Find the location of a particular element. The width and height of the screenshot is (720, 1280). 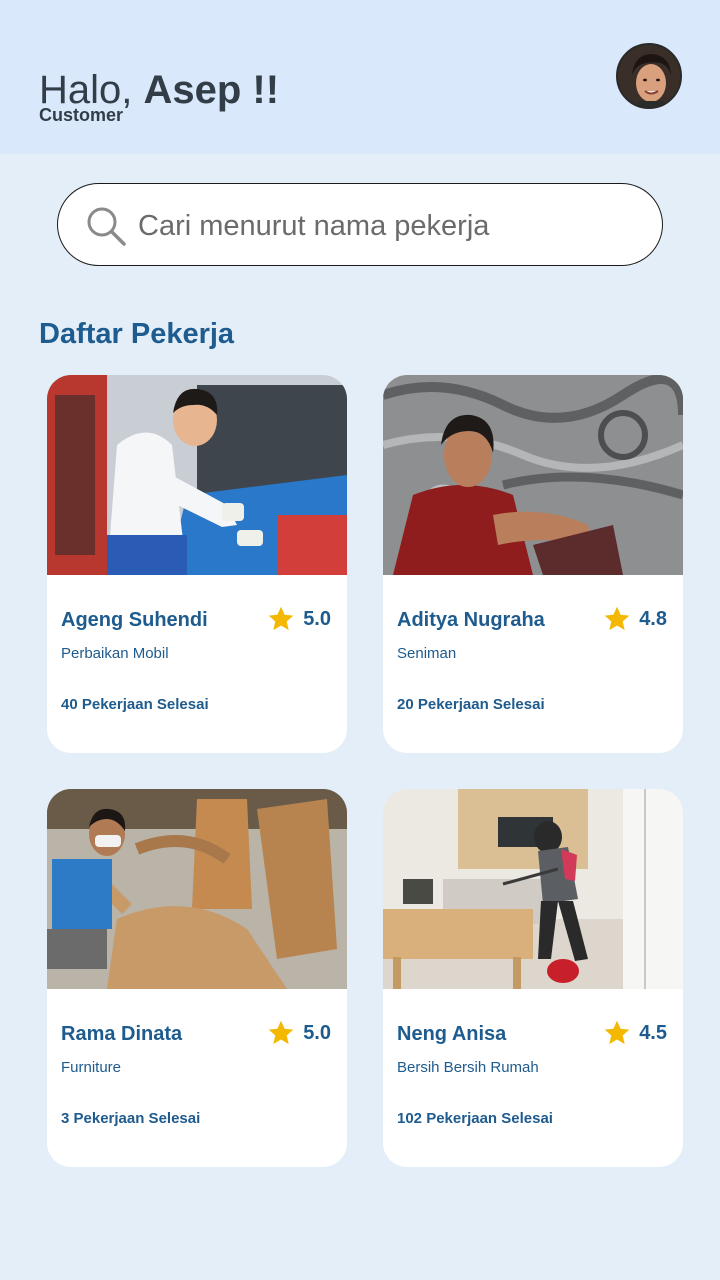

worker-jobs-done: 102 Pekerjaan Selesai is located at coordinates (475, 1118).